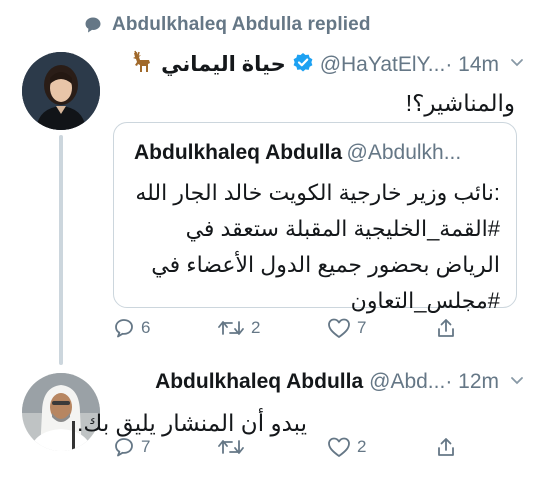  I want to click on reply-button: 6, so click(131, 328).